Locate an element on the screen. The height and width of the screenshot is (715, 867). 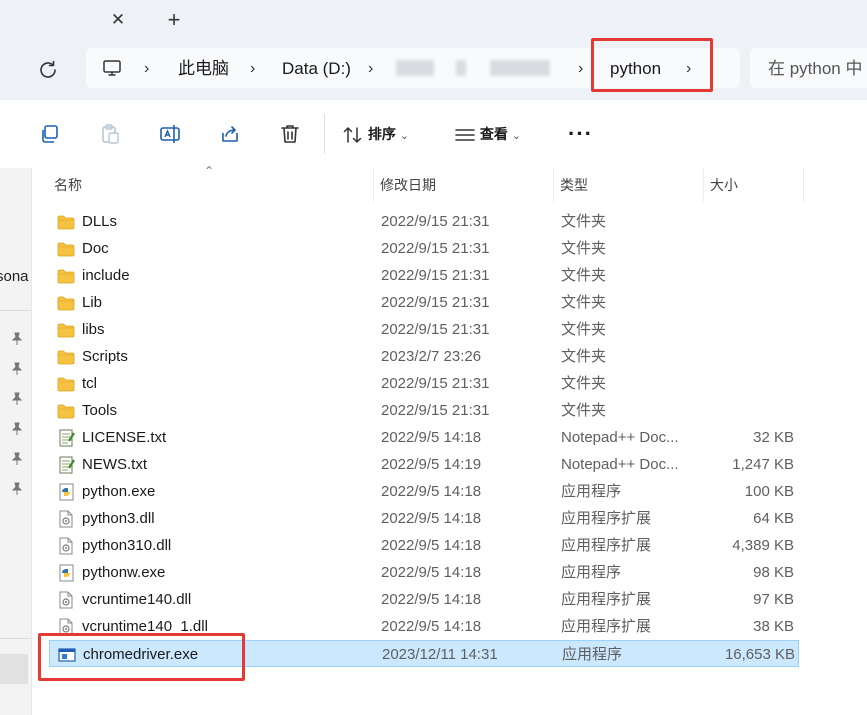
nav-item-selected is located at coordinates (14, 669).